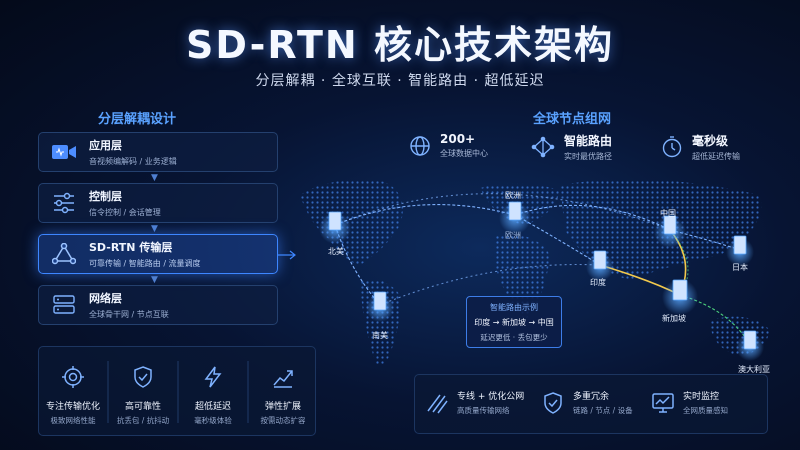 This screenshot has height=450, width=800. Describe the element at coordinates (482, 322) in the screenshot. I see `route-from: 印度` at that location.